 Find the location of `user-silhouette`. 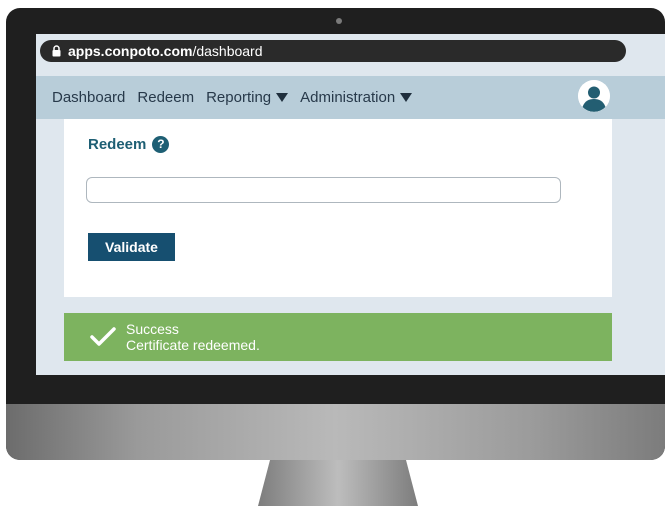

user-silhouette is located at coordinates (594, 96).